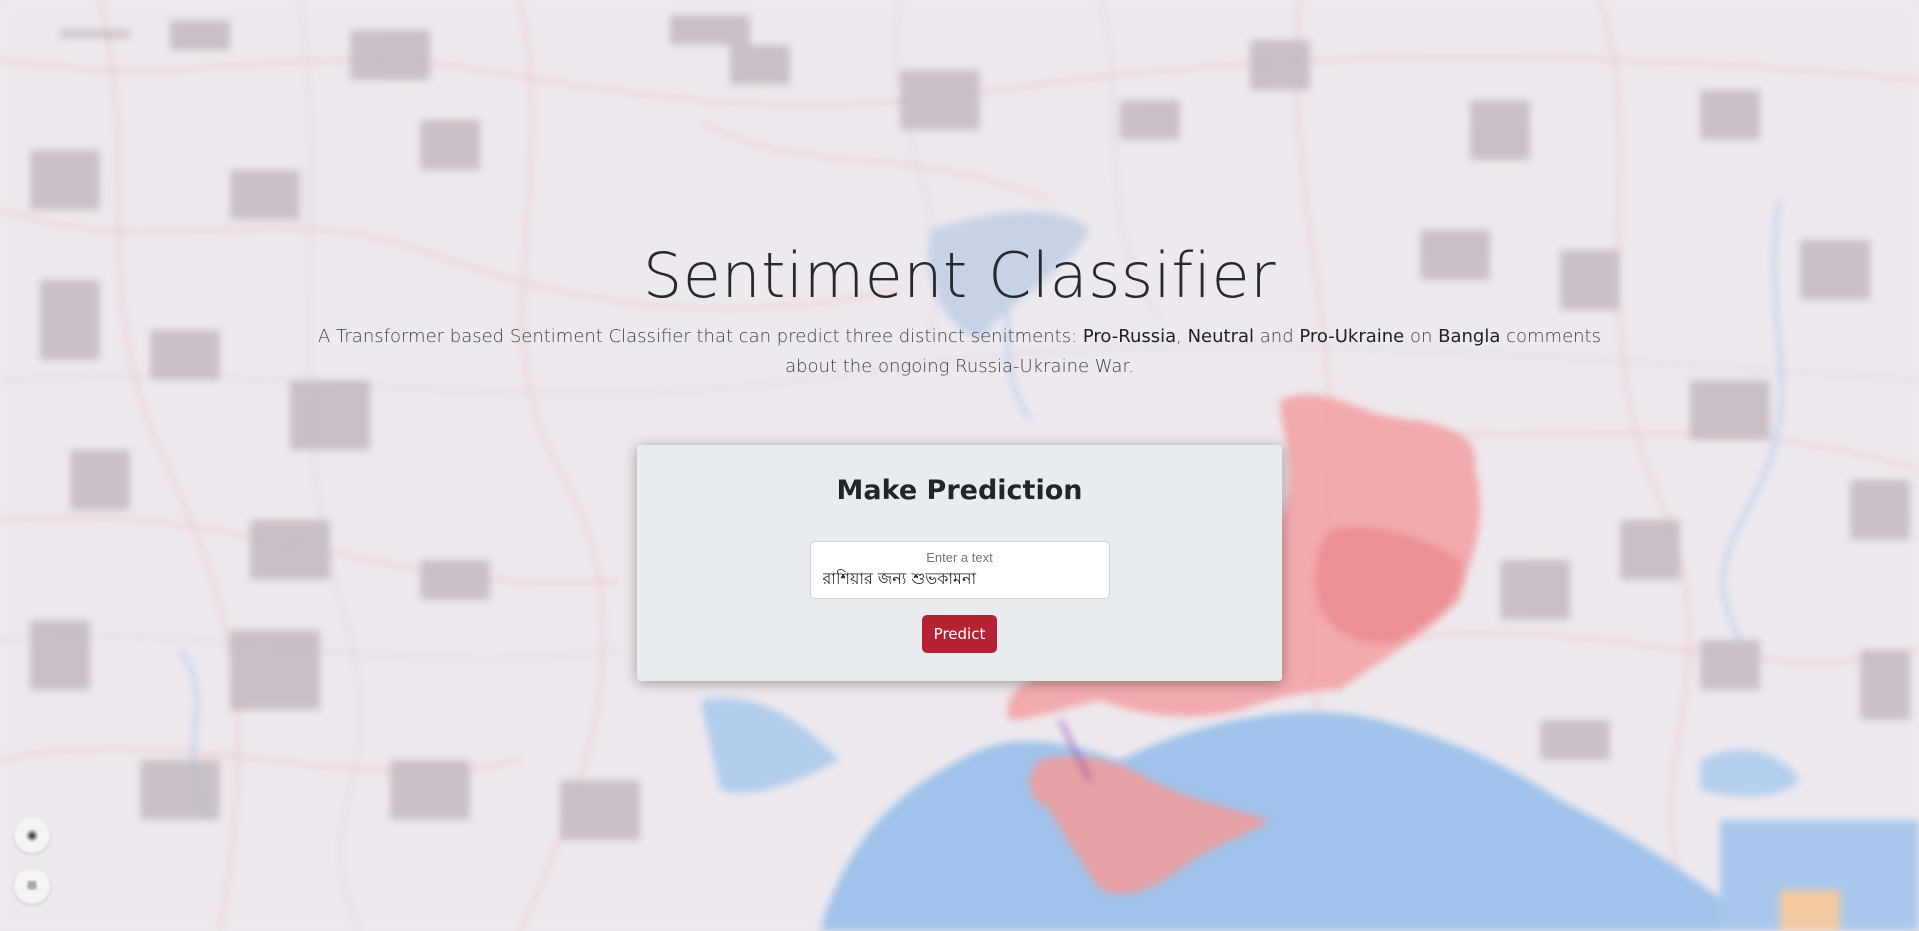  What do you see at coordinates (1129, 336) in the screenshot?
I see `sentiment-label-pro-russia: Pro-Russia` at bounding box center [1129, 336].